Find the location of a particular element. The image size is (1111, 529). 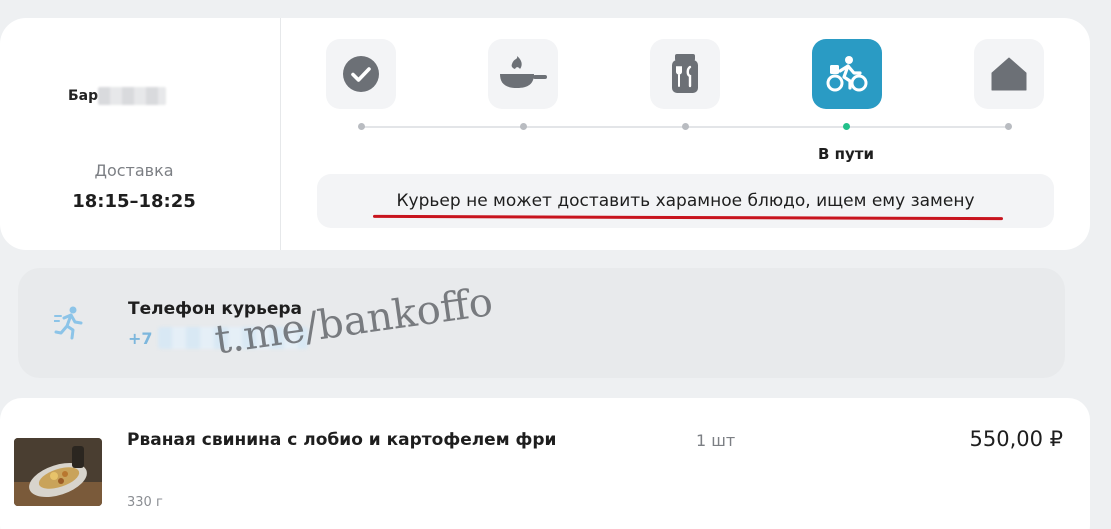

current-step-label: В пути is located at coordinates (845, 154).